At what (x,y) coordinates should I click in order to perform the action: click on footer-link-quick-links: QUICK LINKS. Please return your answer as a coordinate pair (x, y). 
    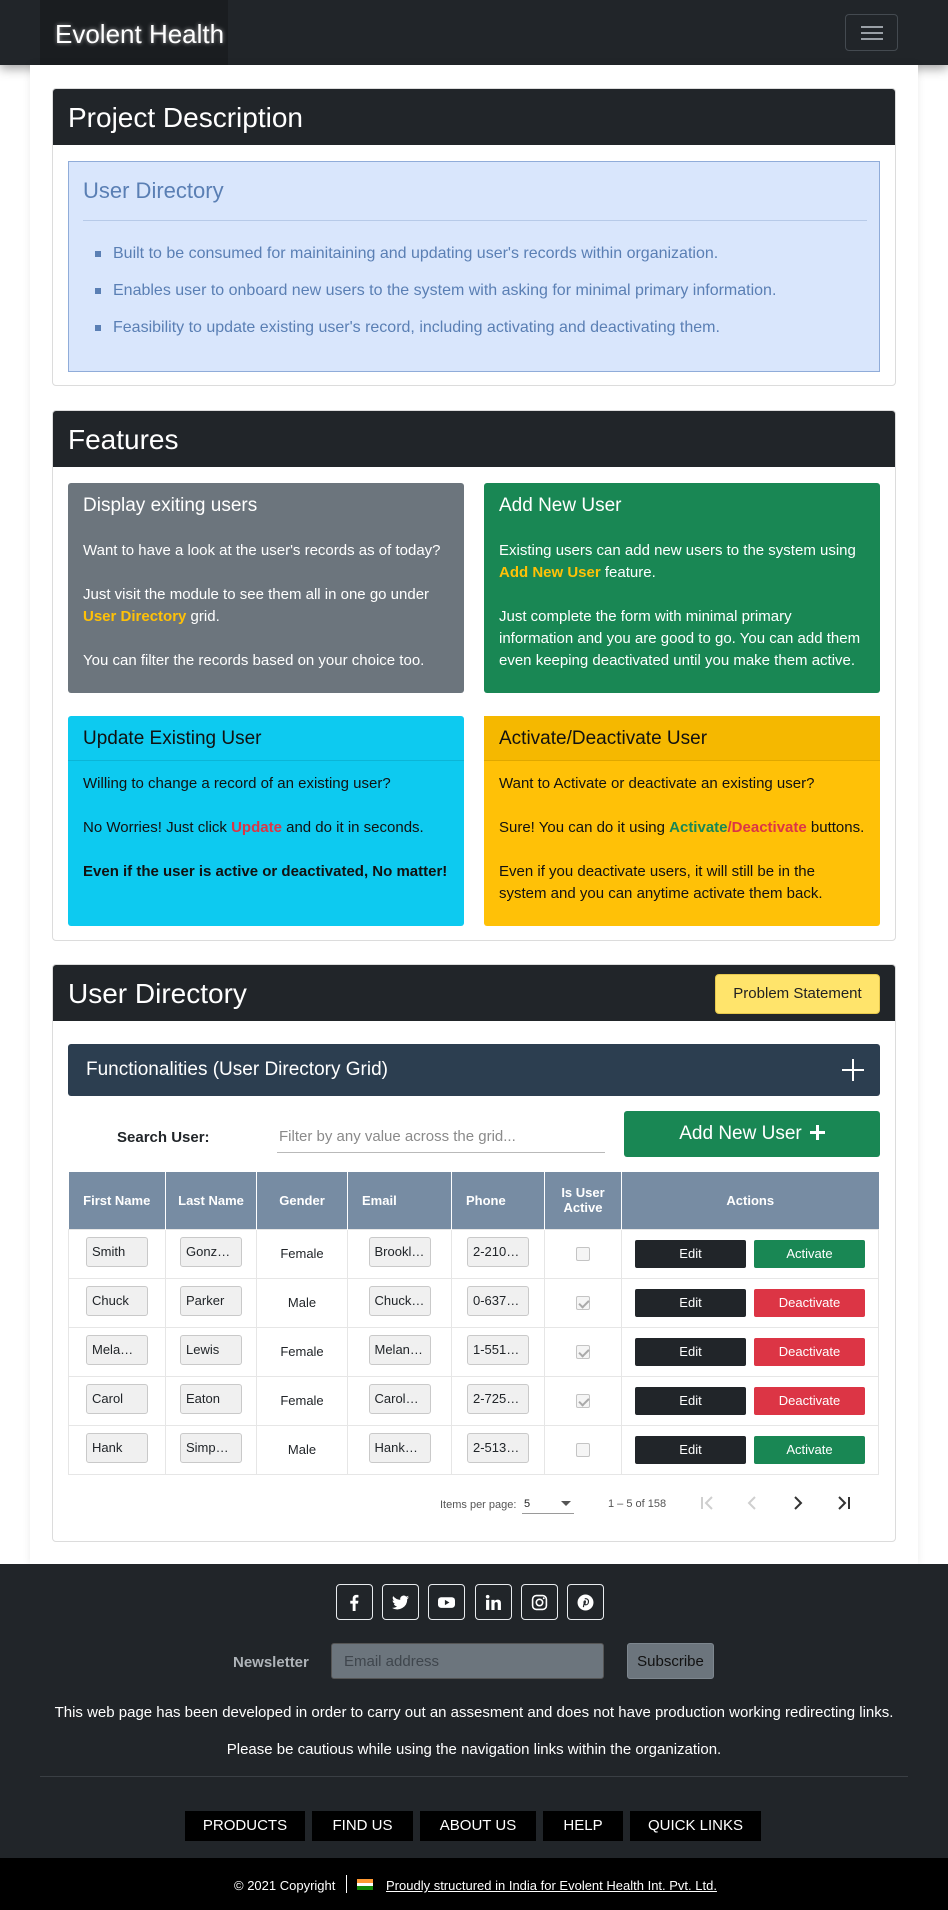
    Looking at the image, I should click on (695, 1826).